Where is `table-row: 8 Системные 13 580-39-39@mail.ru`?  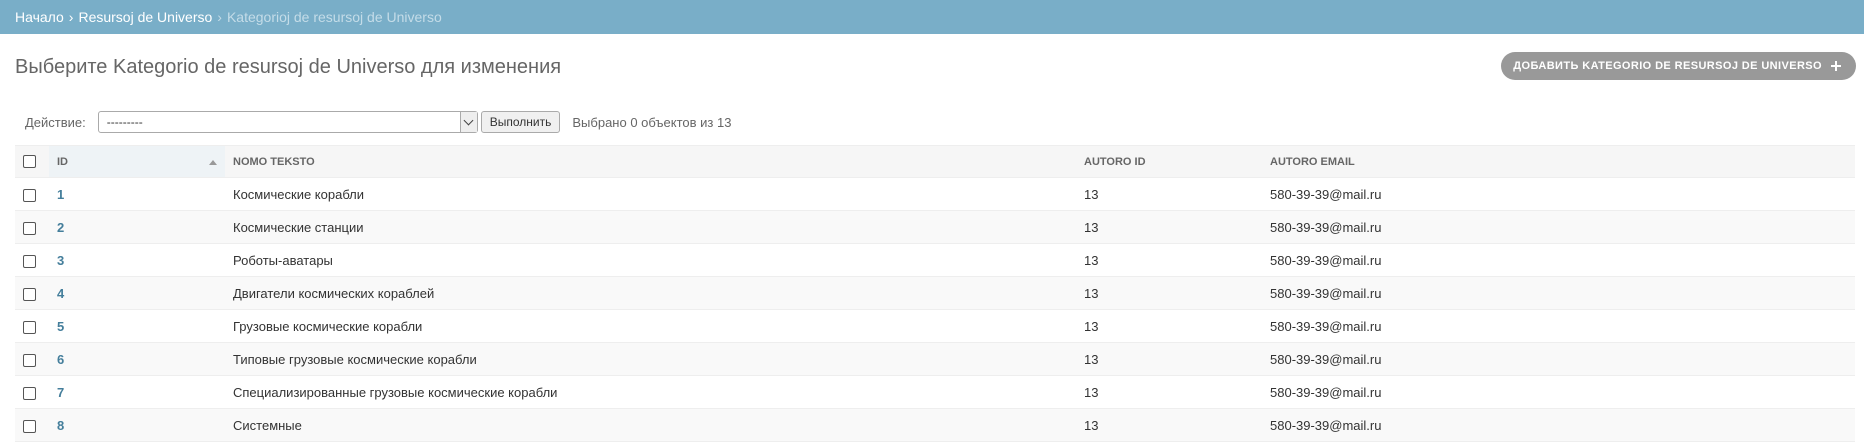
table-row: 8 Системные 13 580-39-39@mail.ru is located at coordinates (935, 425).